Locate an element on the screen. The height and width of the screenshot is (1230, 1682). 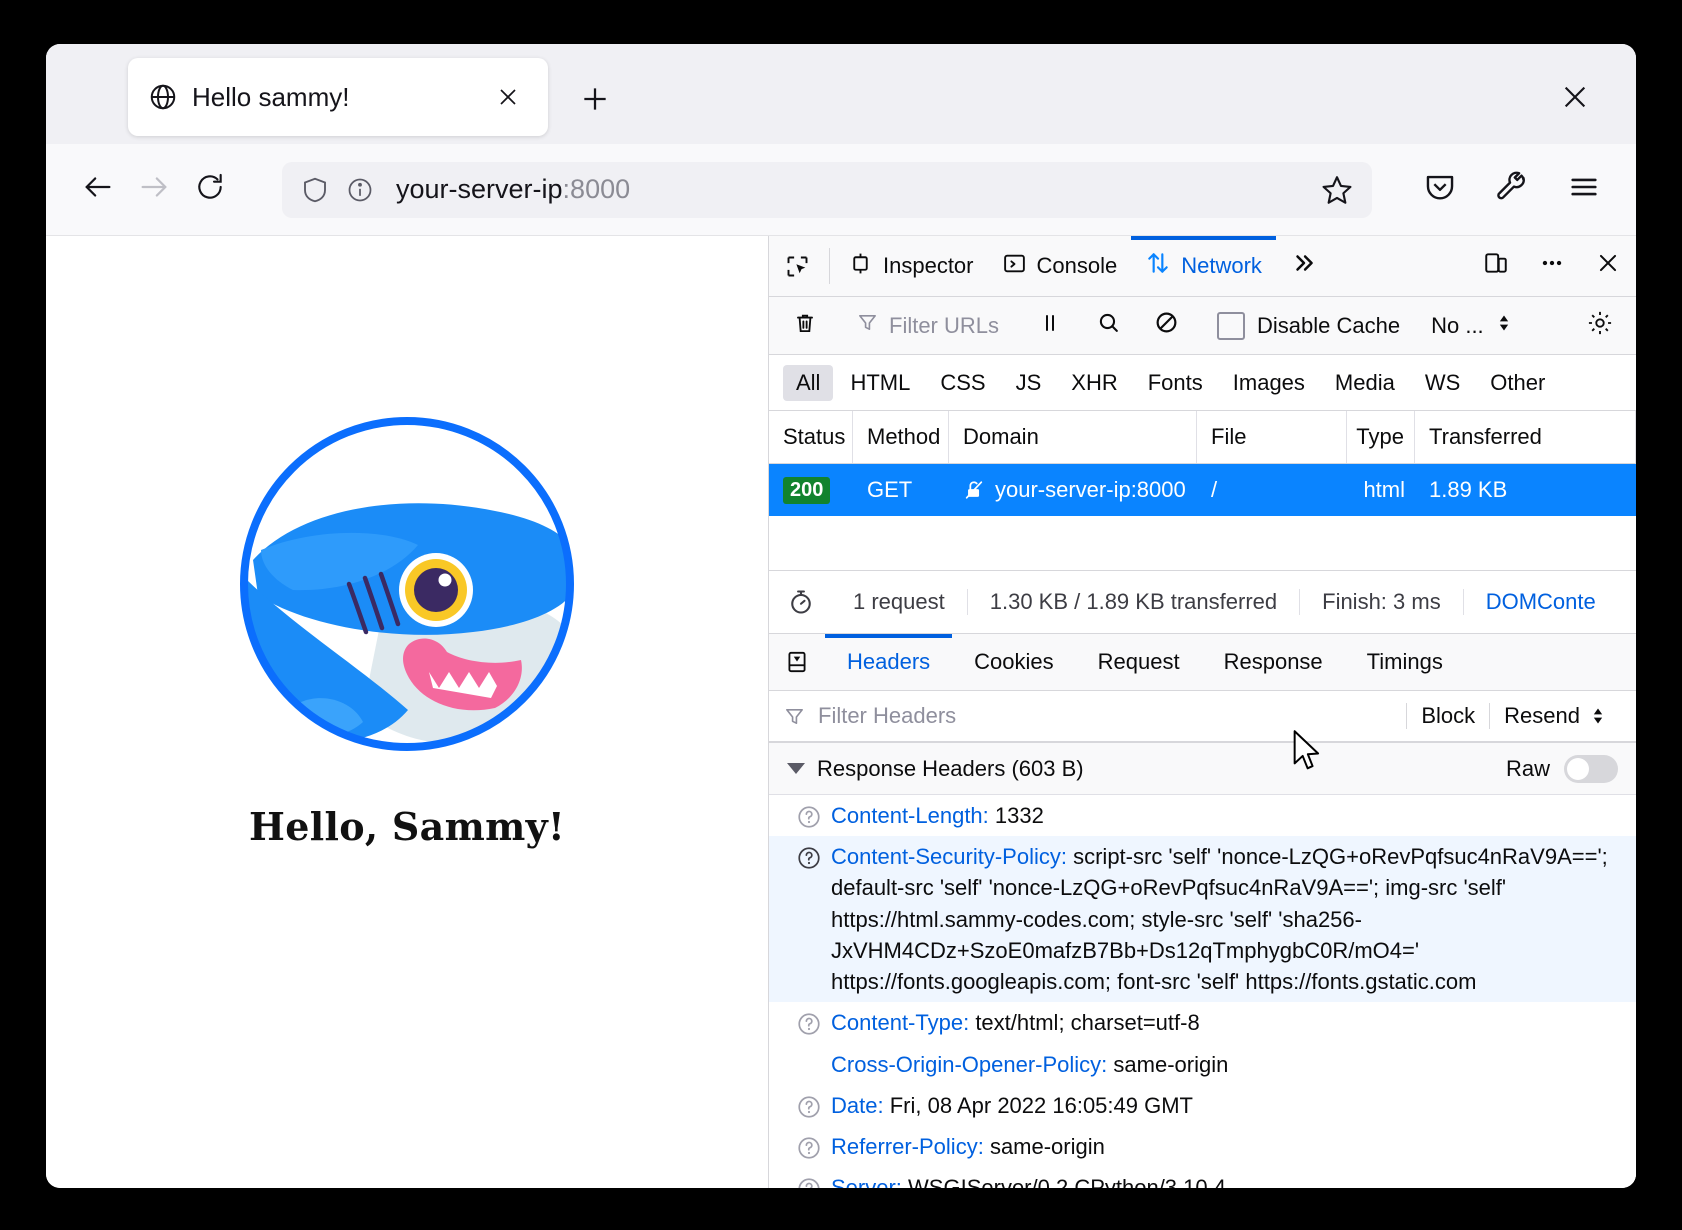
forward-button is located at coordinates (154, 190).